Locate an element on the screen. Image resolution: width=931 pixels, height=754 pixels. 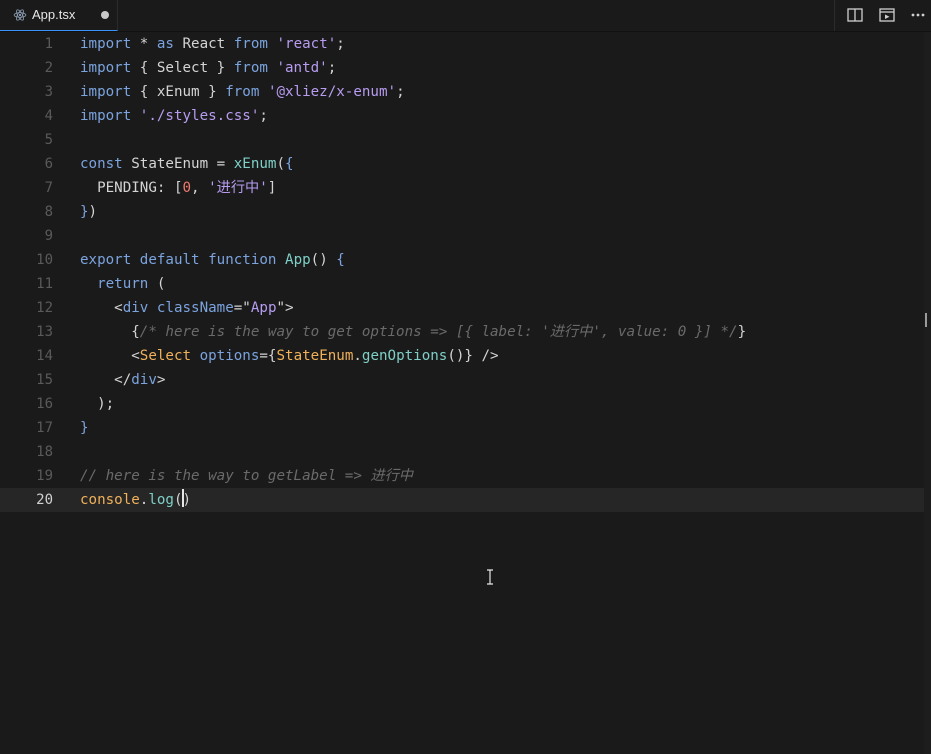
code-line: 16 ); is located at coordinates (462, 404).